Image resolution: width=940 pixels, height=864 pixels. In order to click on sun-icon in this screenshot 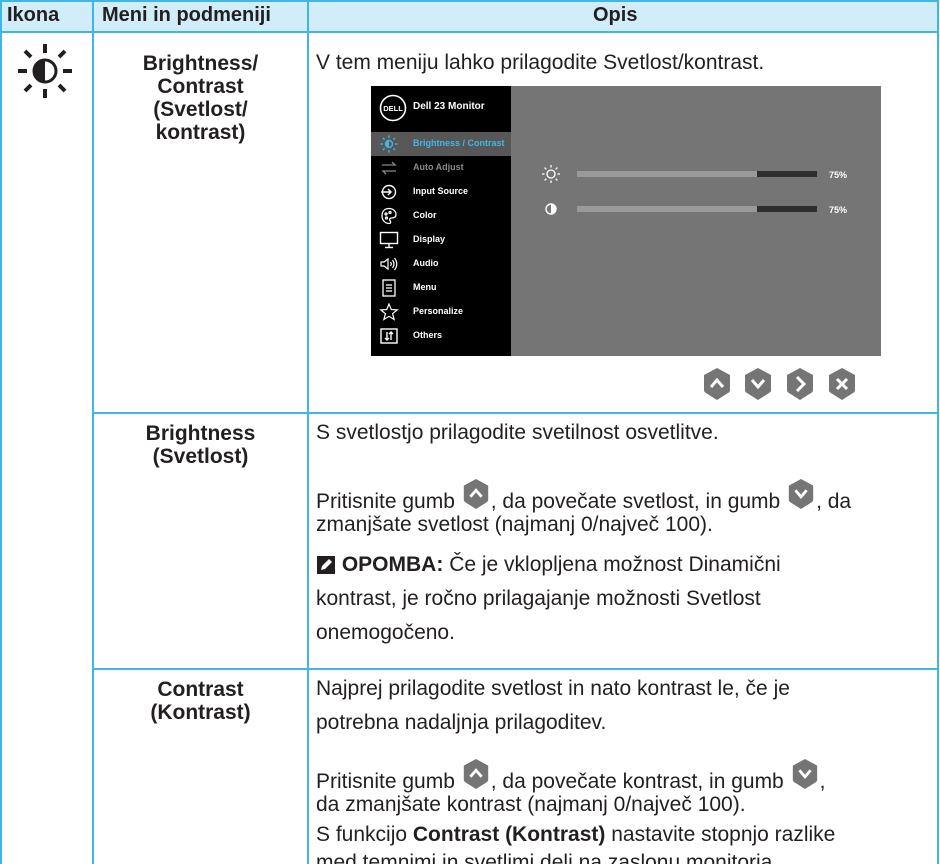, I will do `click(389, 144)`.